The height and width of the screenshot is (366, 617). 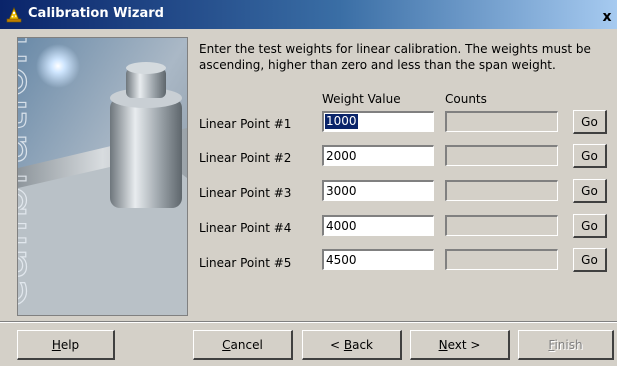 I want to click on linear-point-3-counts-field, so click(x=501, y=190).